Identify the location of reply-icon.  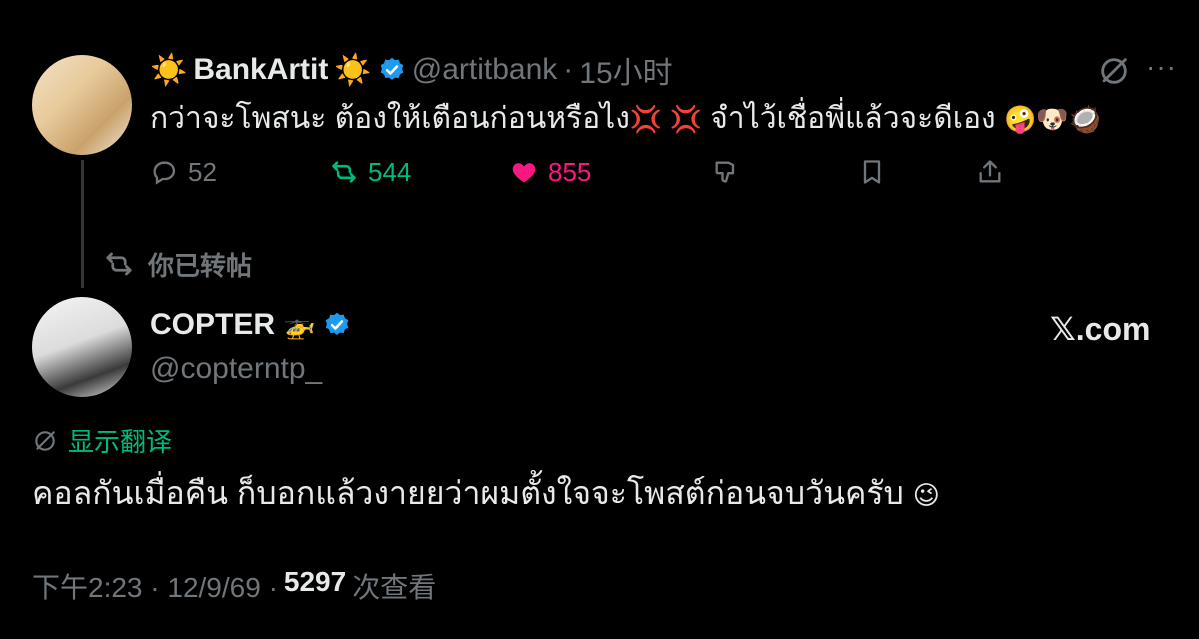
(164, 173).